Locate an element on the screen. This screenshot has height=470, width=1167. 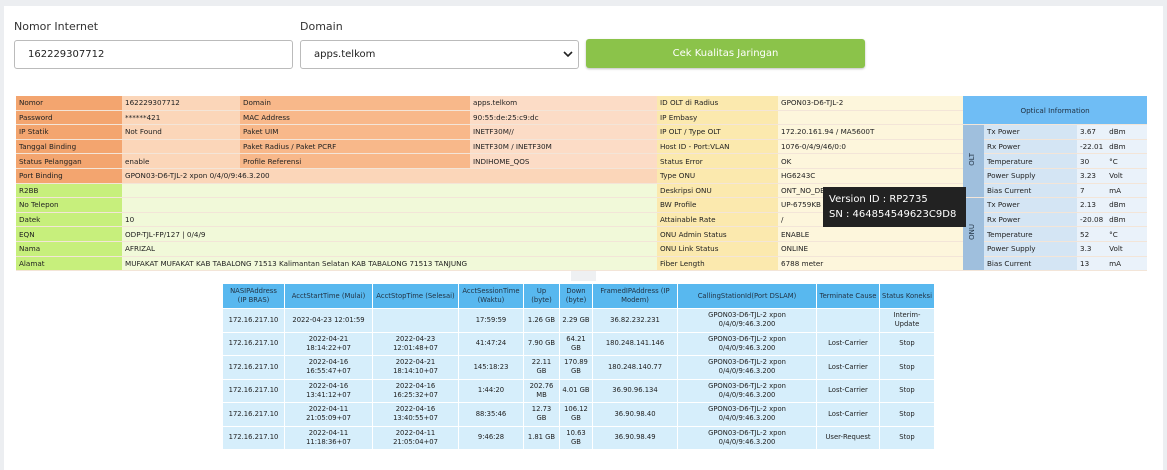
optical-metric-value: 30 is located at coordinates (1092, 161).